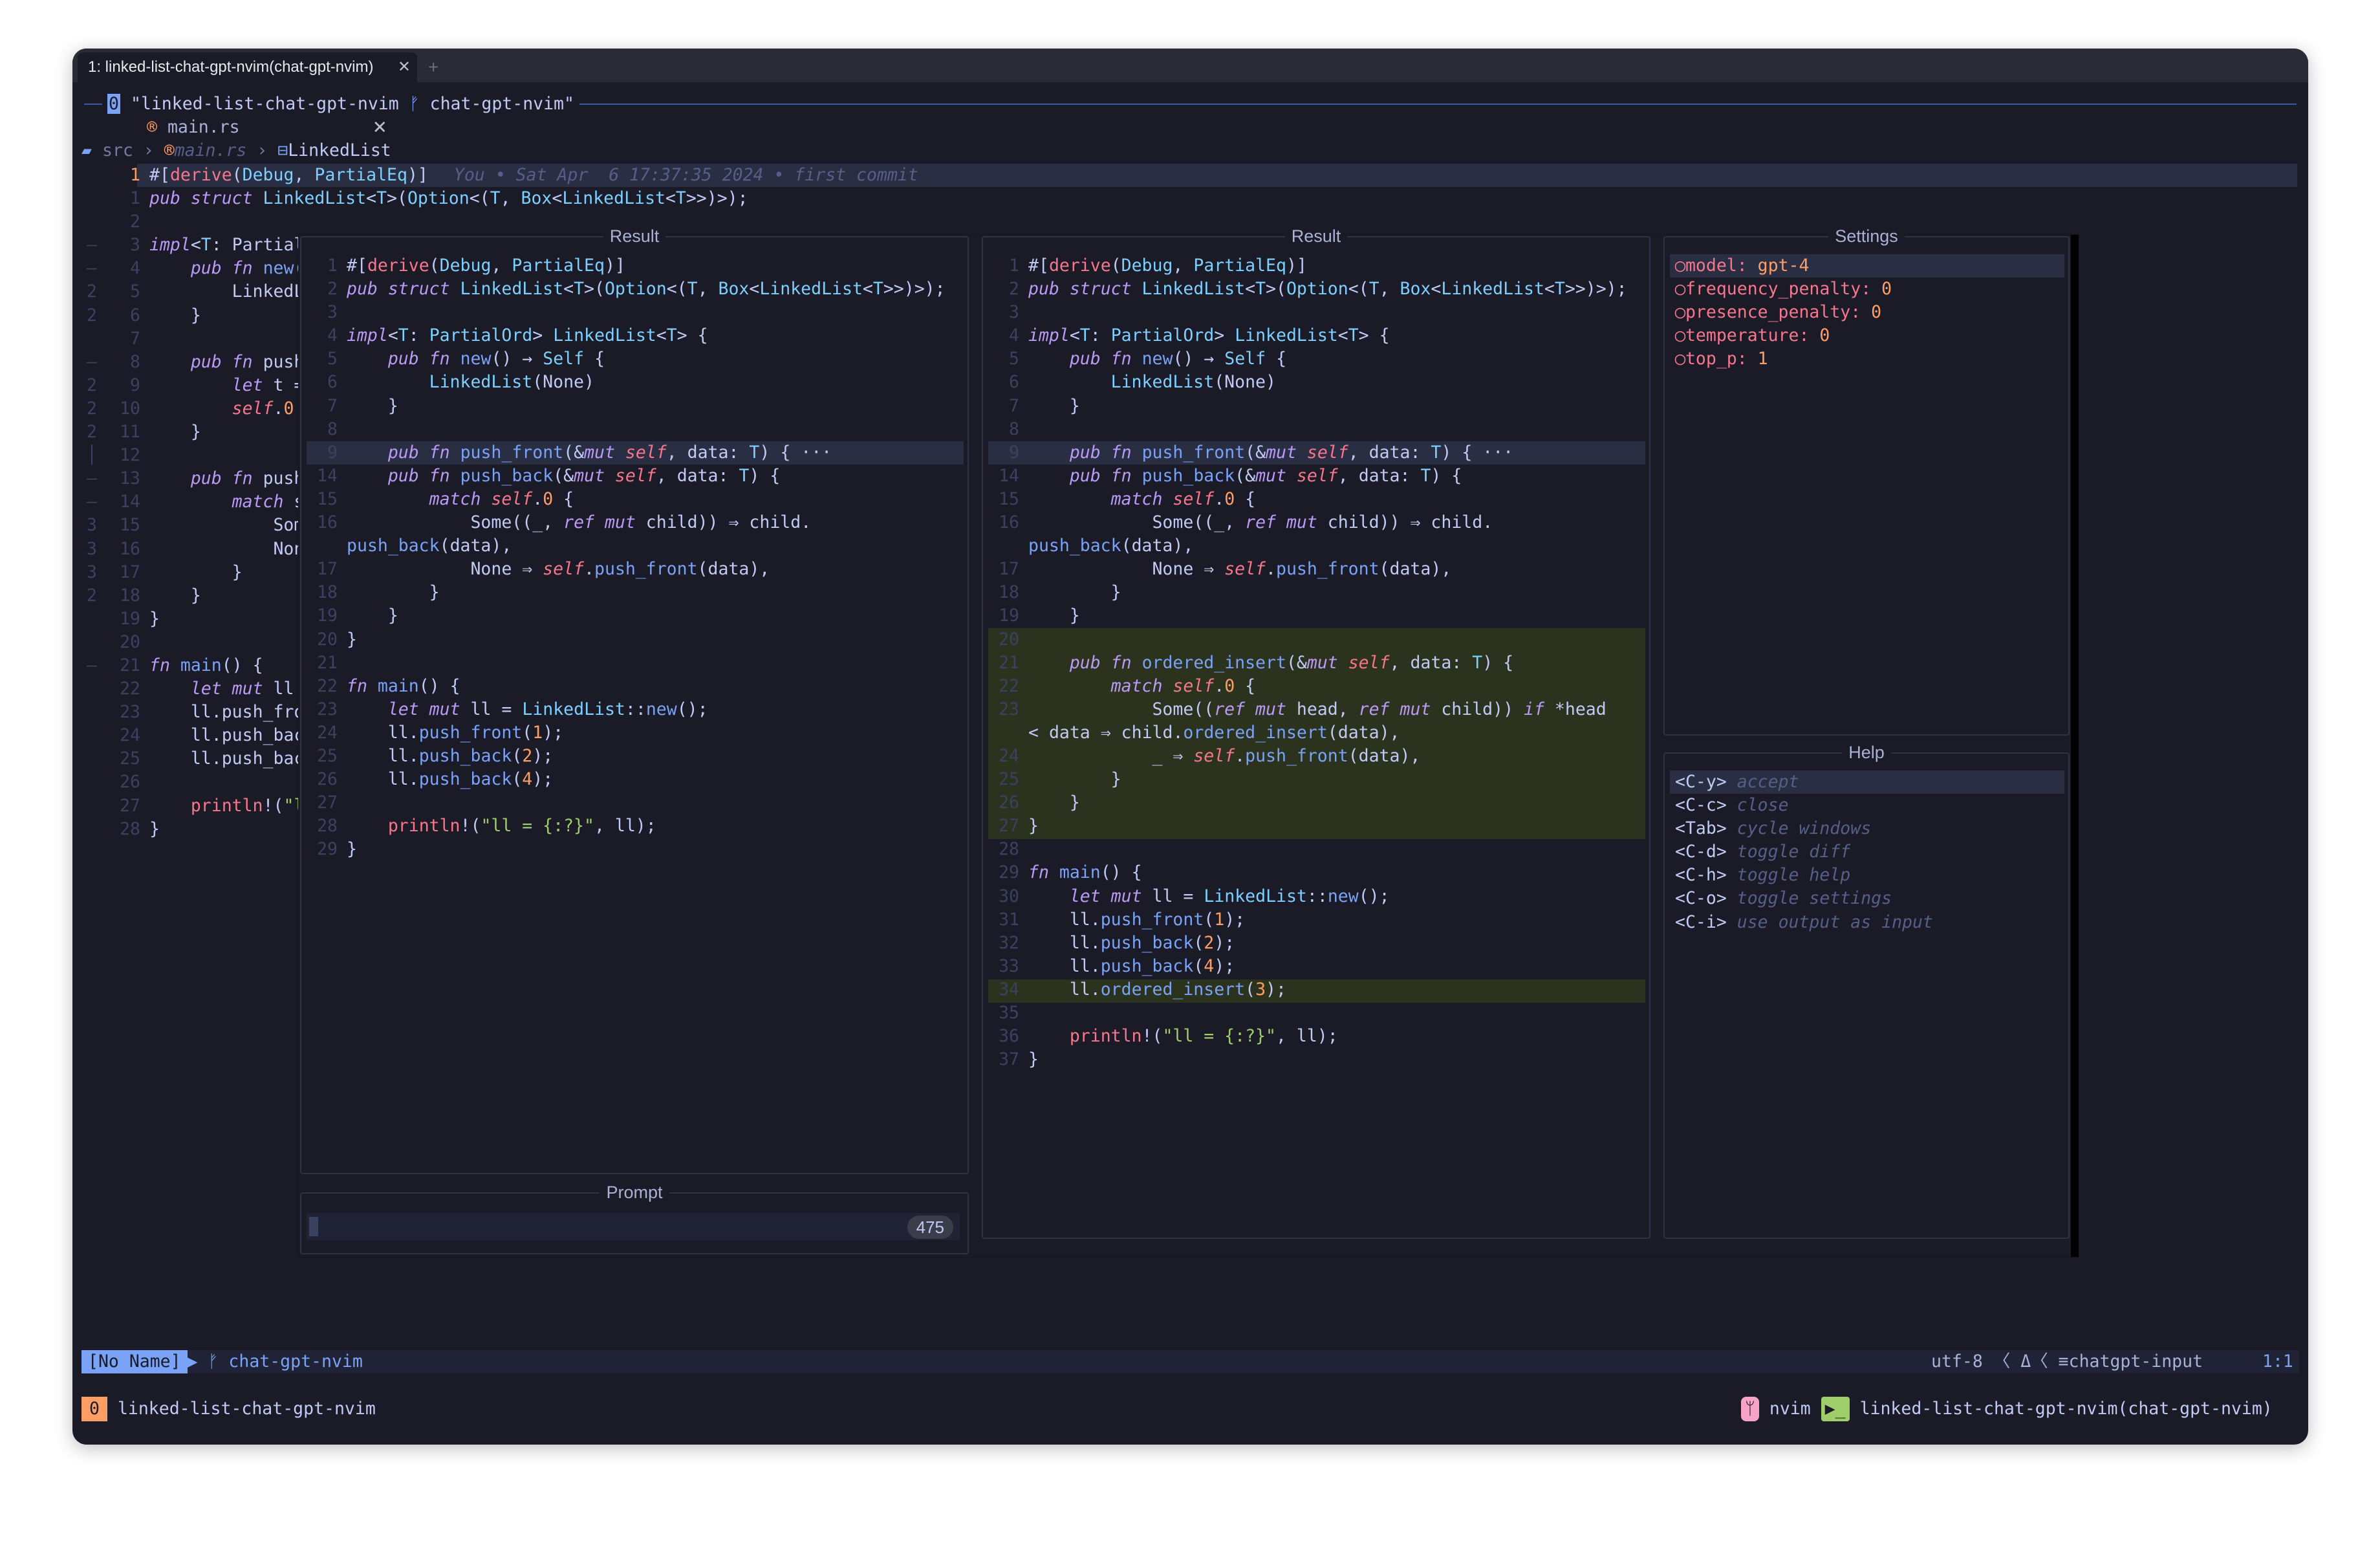  Describe the element at coordinates (211, 150) in the screenshot. I see `breadcrumb-file: main.rs` at that location.